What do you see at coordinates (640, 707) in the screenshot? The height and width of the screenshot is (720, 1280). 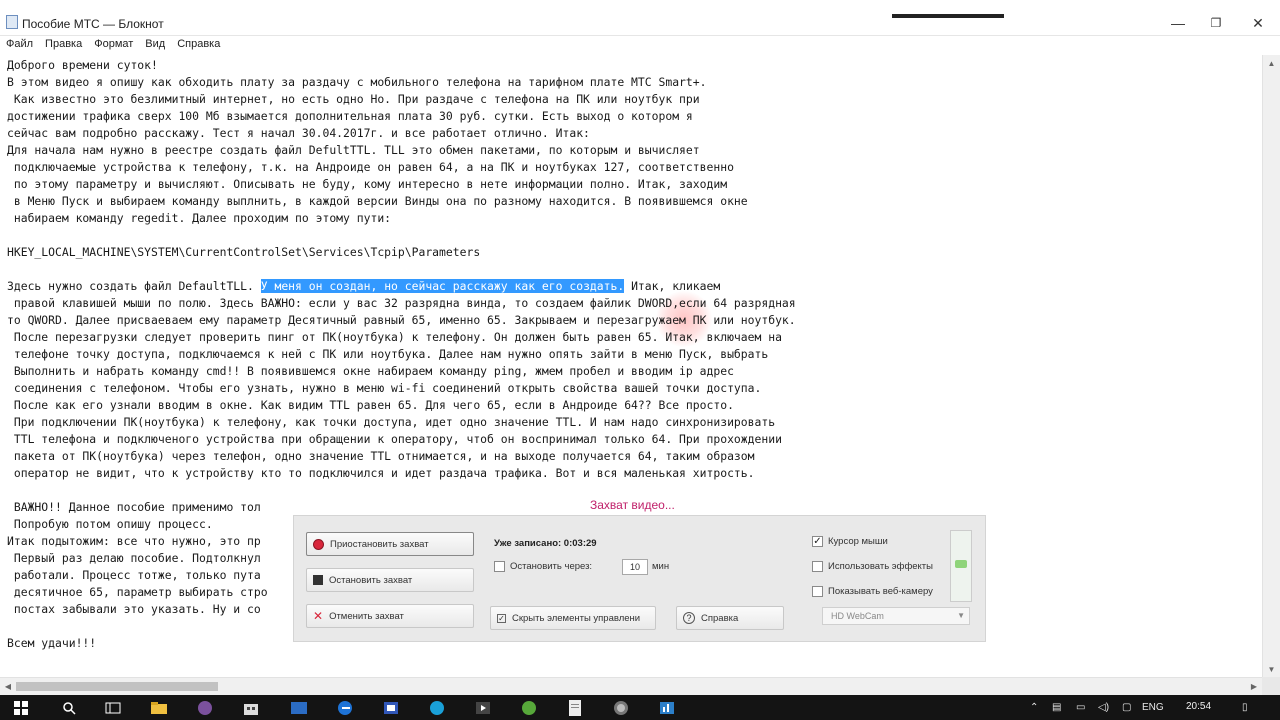 I see `taskbar: ⌃ ▤ ▭ ◁) ▢ ENG 20:54 ▯` at bounding box center [640, 707].